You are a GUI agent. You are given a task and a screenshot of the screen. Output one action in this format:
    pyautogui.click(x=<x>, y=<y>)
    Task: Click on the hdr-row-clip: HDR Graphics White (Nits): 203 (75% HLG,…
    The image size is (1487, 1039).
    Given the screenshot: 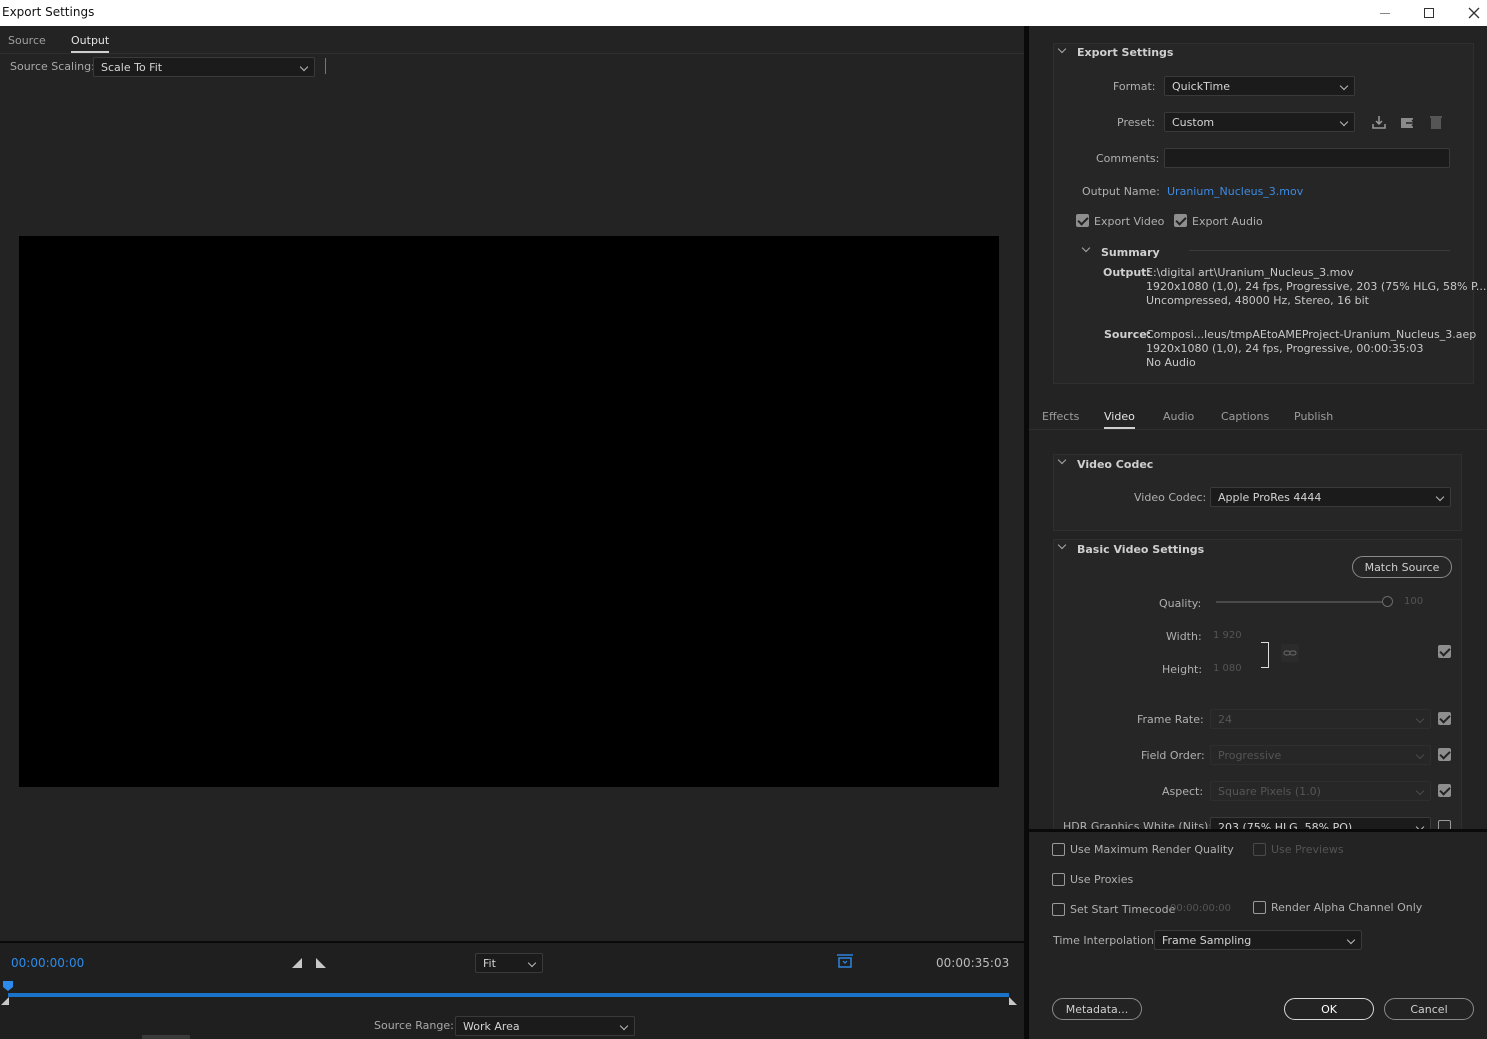 What is the action you would take?
    pyautogui.click(x=1258, y=820)
    